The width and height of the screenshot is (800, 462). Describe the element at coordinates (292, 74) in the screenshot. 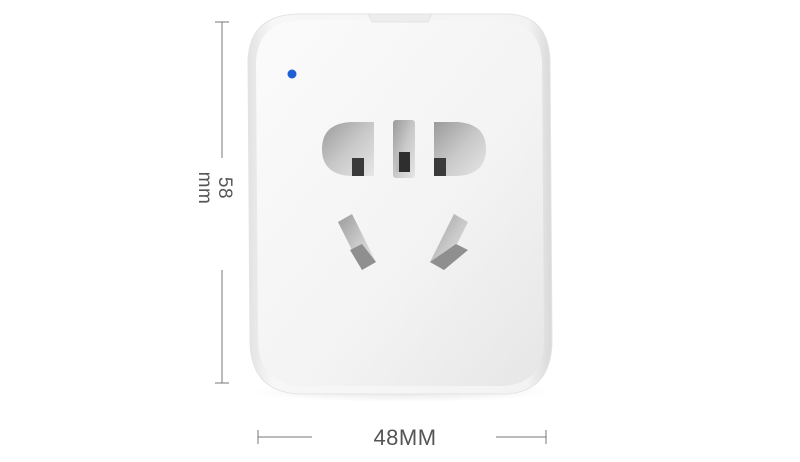

I see `status-led-indicator` at that location.